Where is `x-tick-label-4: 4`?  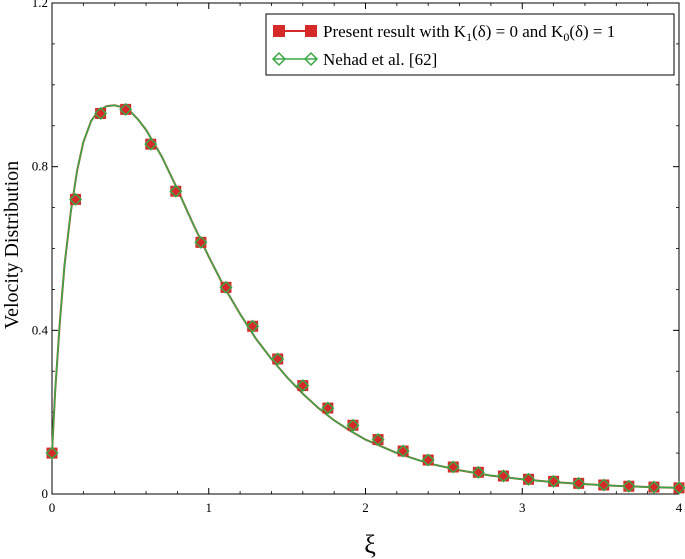
x-tick-label-4: 4 is located at coordinates (679, 507).